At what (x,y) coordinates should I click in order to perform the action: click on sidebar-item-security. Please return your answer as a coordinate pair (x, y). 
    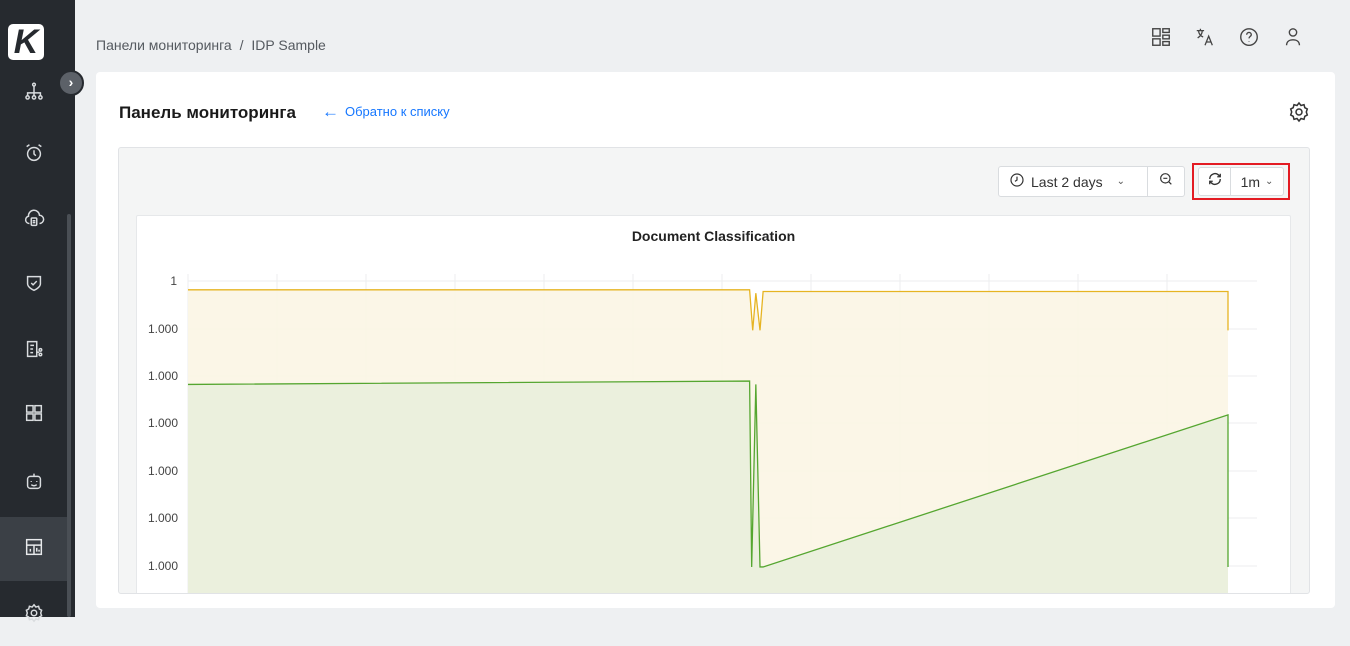
    Looking at the image, I should click on (33, 285).